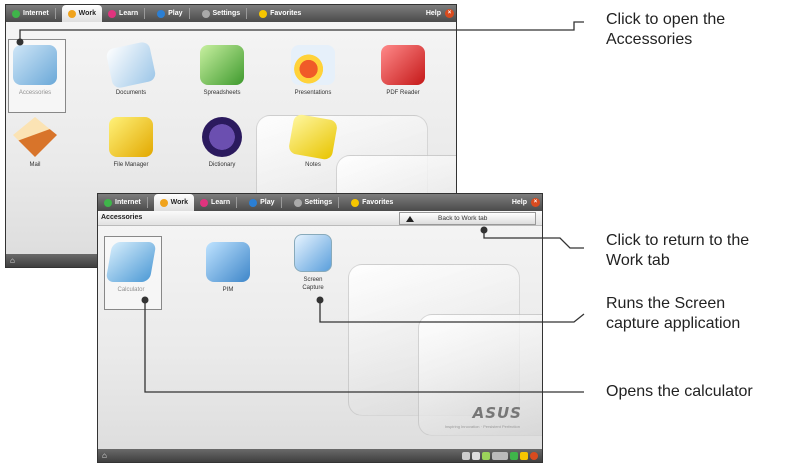  I want to click on pim-icon, so click(228, 262).